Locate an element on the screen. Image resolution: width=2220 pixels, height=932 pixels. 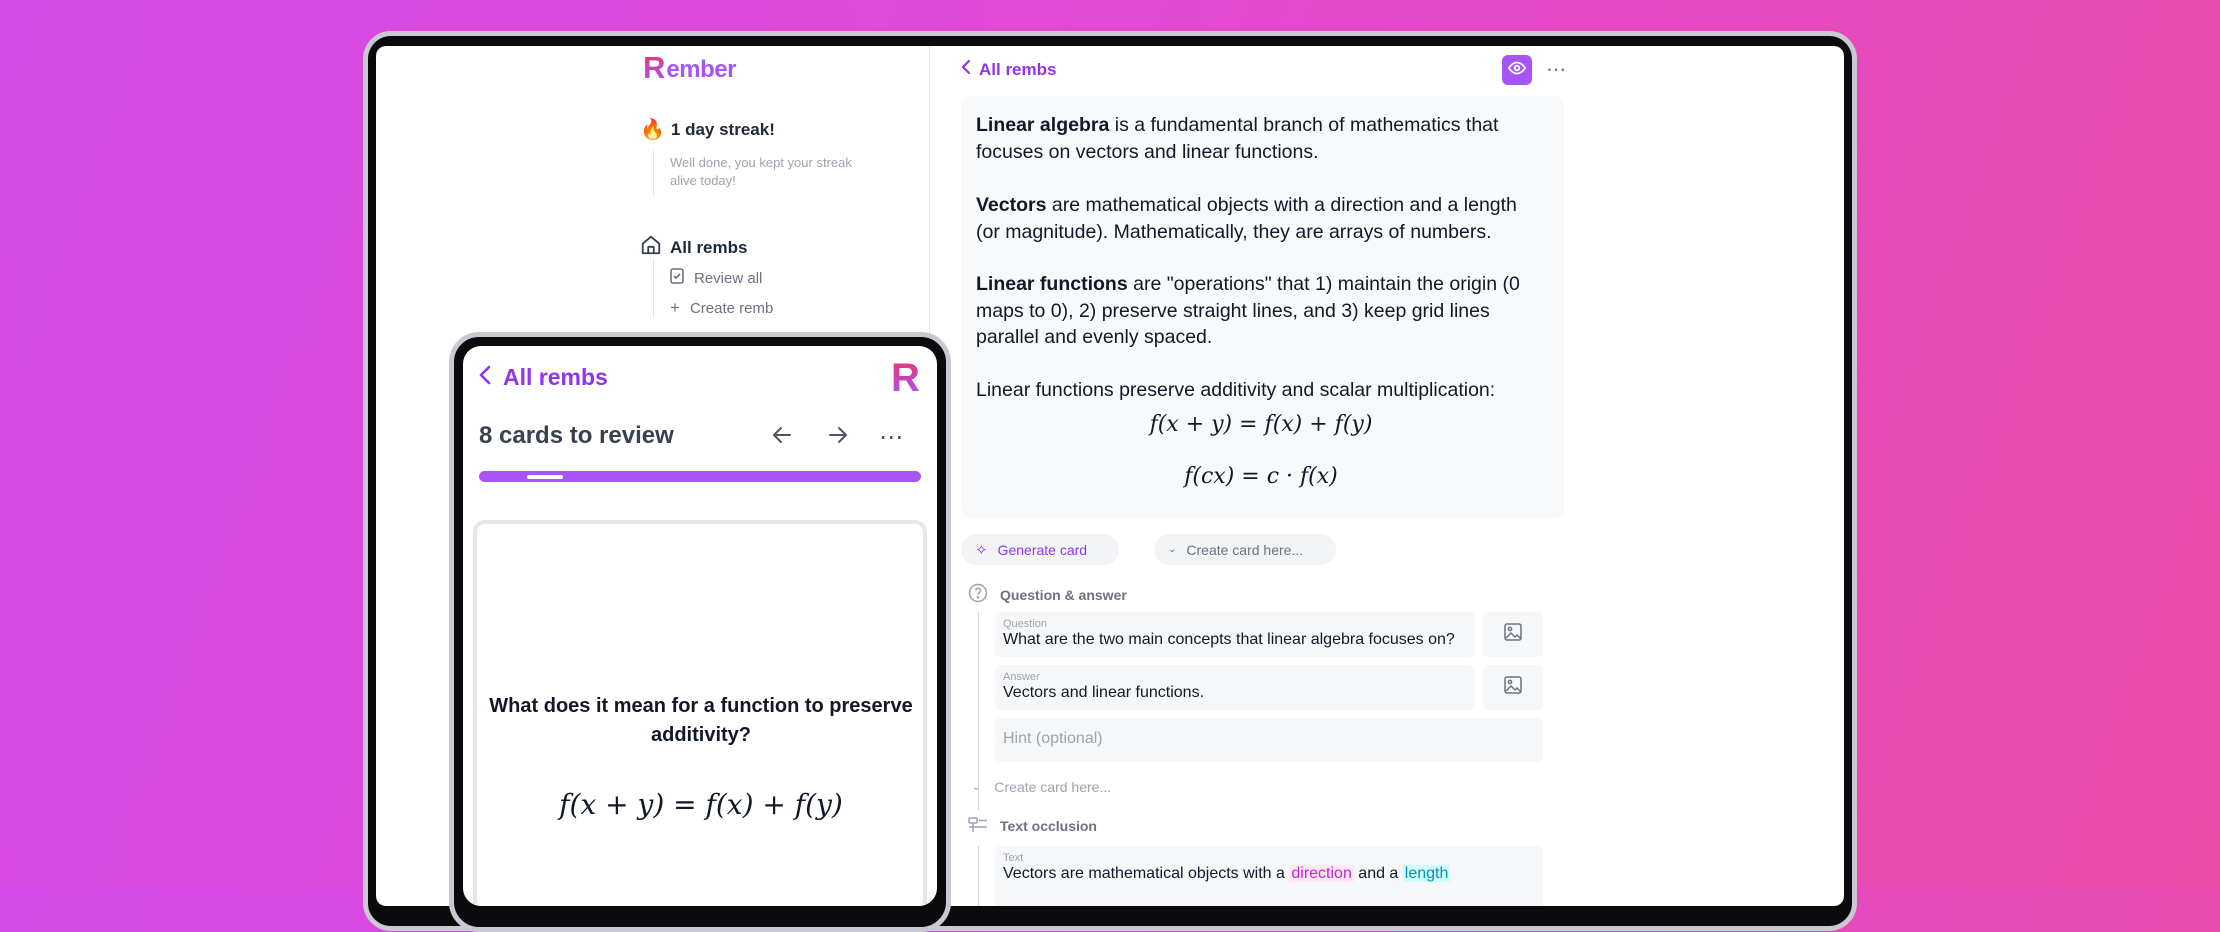
phone-logo: R is located at coordinates (905, 378).